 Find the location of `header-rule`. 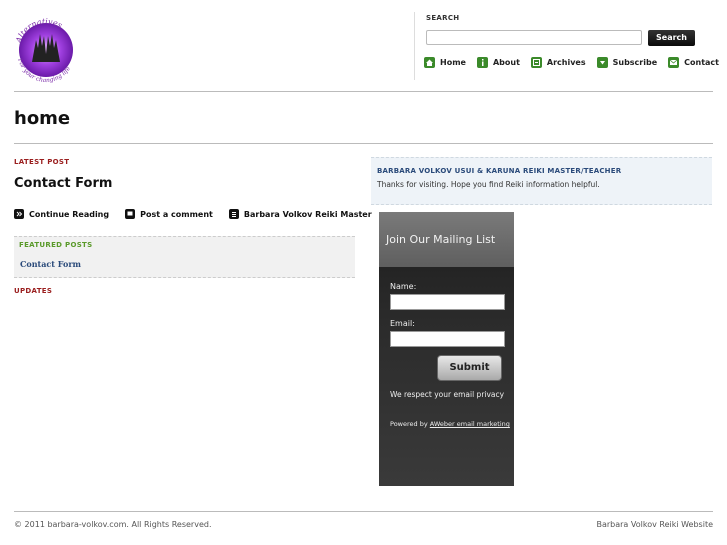

header-rule is located at coordinates (363, 91).